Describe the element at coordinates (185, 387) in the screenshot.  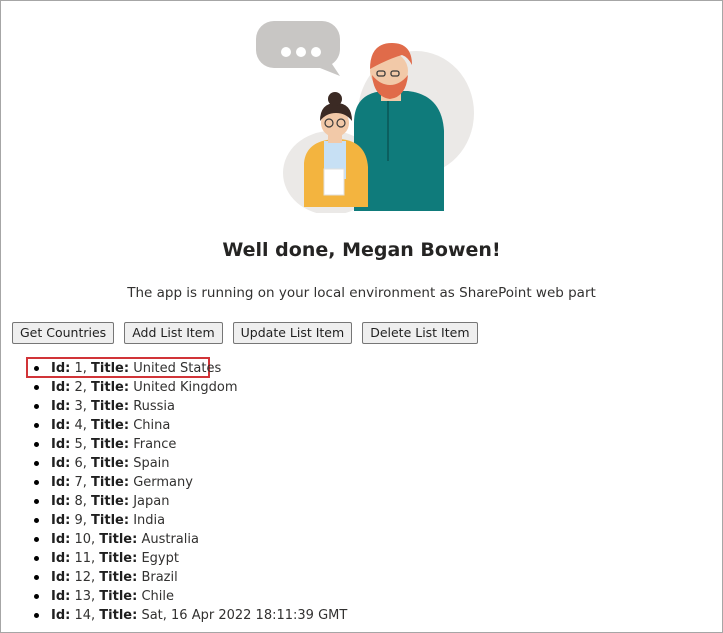
I see `item-title: United Kingdom` at that location.